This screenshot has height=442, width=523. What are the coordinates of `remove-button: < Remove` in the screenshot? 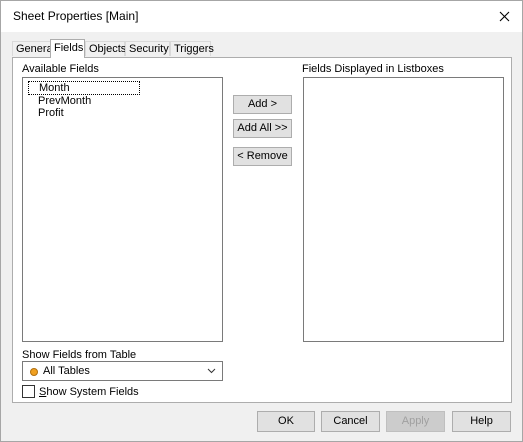 It's located at (262, 156).